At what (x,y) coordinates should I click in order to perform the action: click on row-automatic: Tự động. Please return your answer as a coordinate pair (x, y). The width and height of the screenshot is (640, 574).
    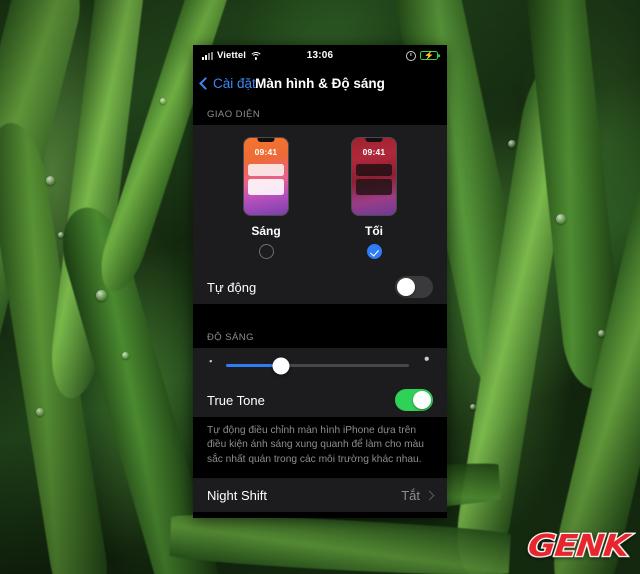
    Looking at the image, I should click on (320, 287).